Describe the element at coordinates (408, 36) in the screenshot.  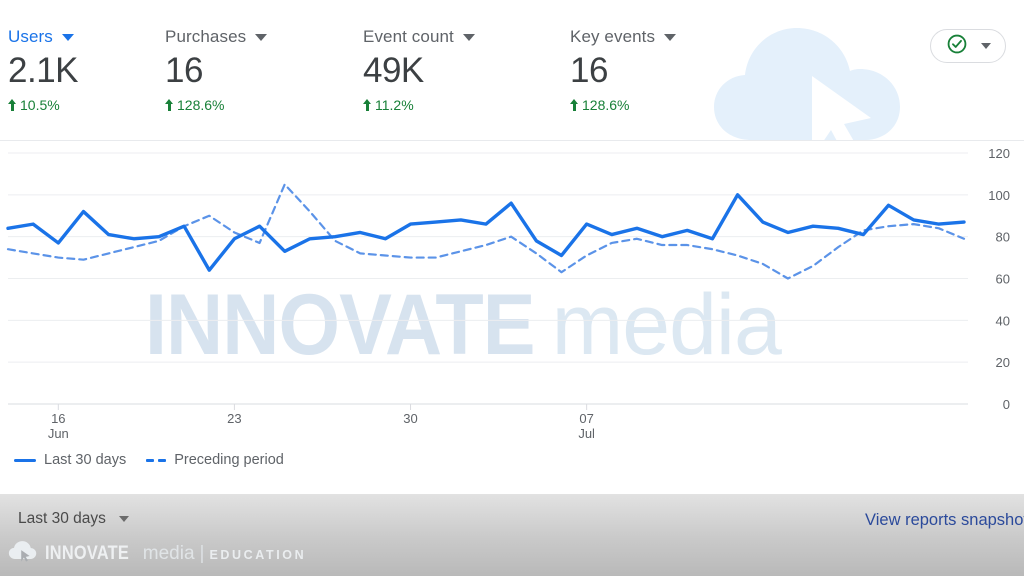
I see `metric-label: Event count` at that location.